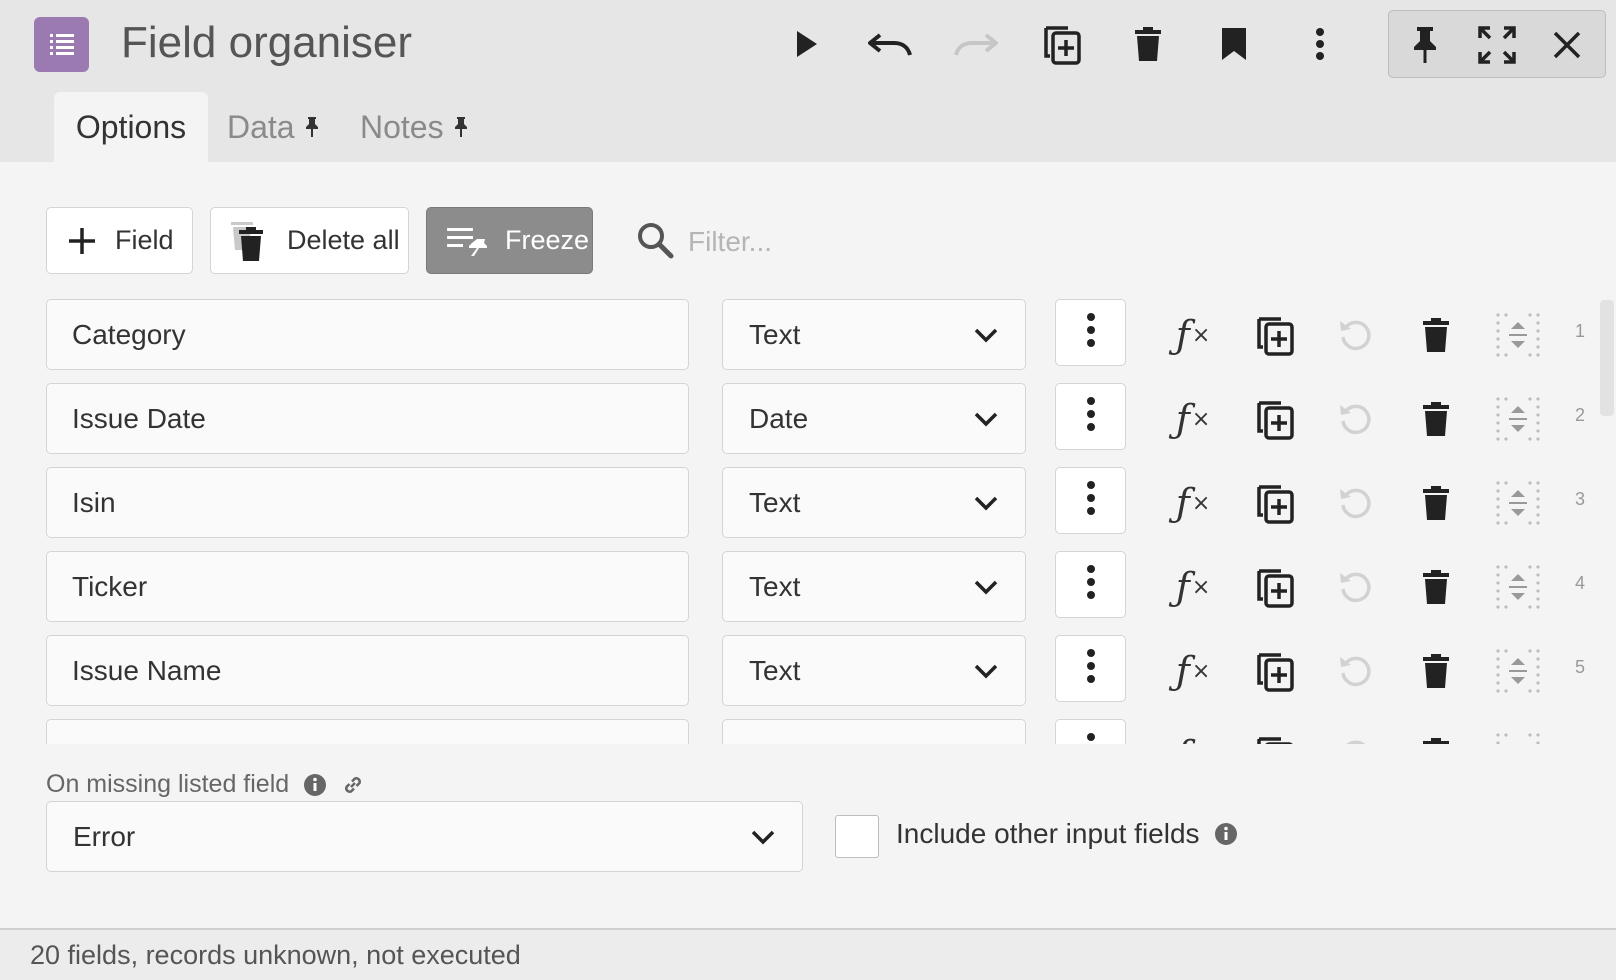  I want to click on field-name-input: Category, so click(367, 334).